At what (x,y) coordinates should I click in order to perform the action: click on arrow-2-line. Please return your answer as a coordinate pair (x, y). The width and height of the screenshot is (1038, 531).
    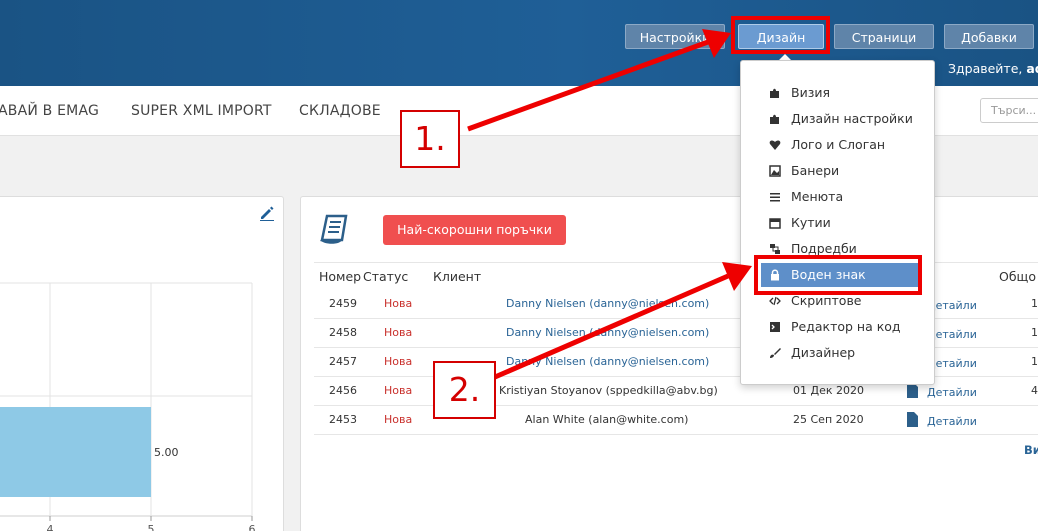
    Looking at the image, I should click on (611, 326).